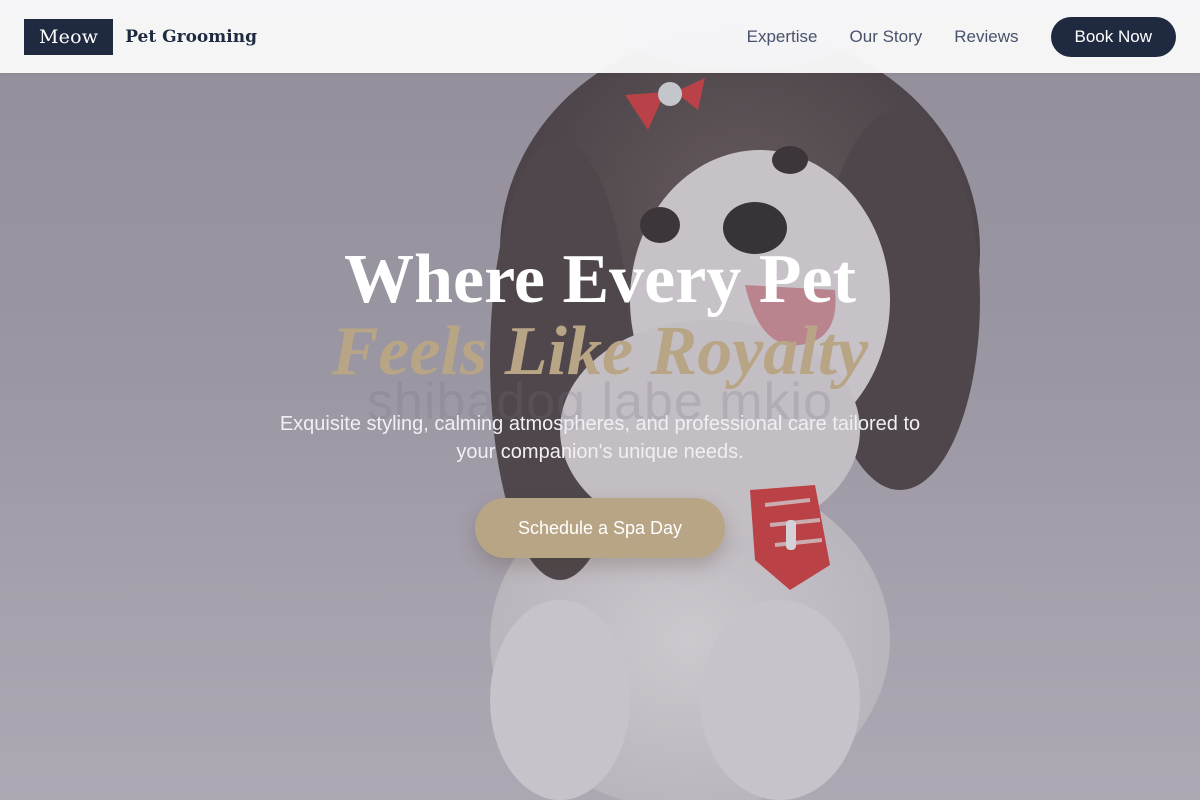 Image resolution: width=1200 pixels, height=800 pixels. Describe the element at coordinates (986, 37) in the screenshot. I see `nav-link-reviews: Reviews` at that location.